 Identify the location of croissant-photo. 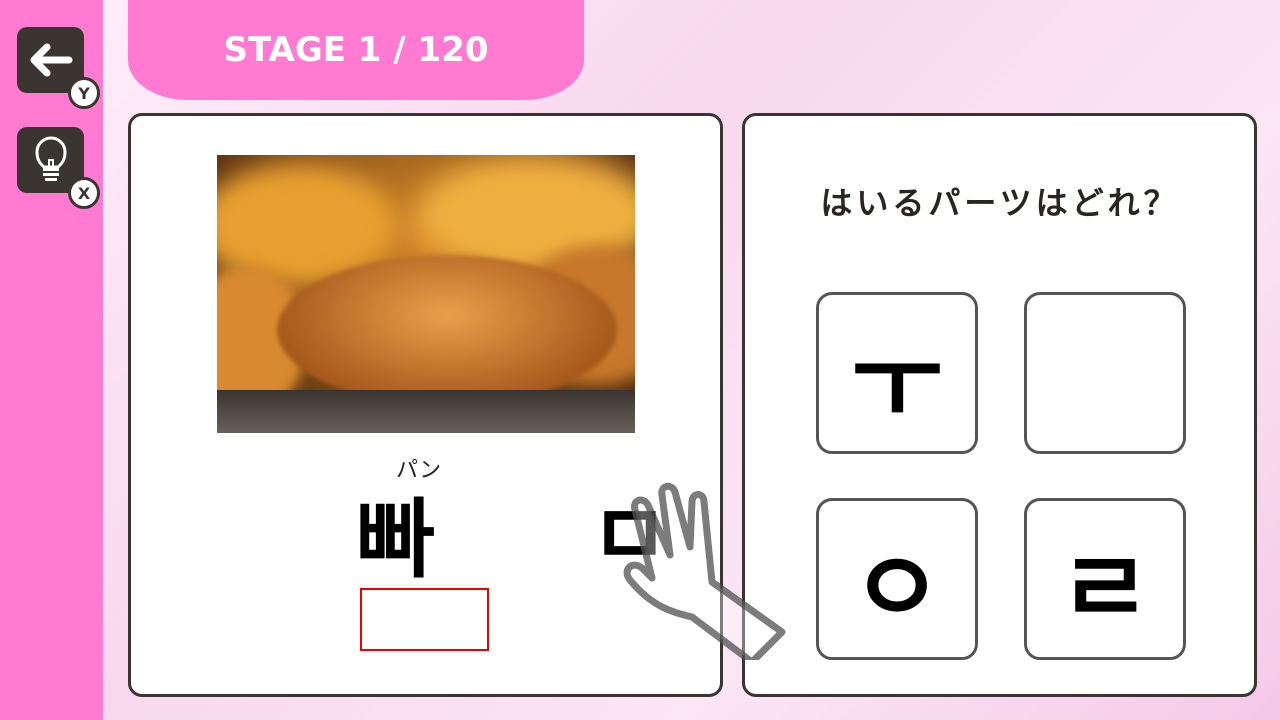
(426, 294).